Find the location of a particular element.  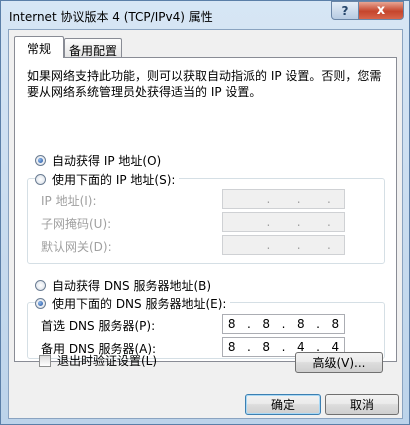

radio-manual-dns-label: 使用下面的 DNS 服务器地址(E): is located at coordinates (139, 304).